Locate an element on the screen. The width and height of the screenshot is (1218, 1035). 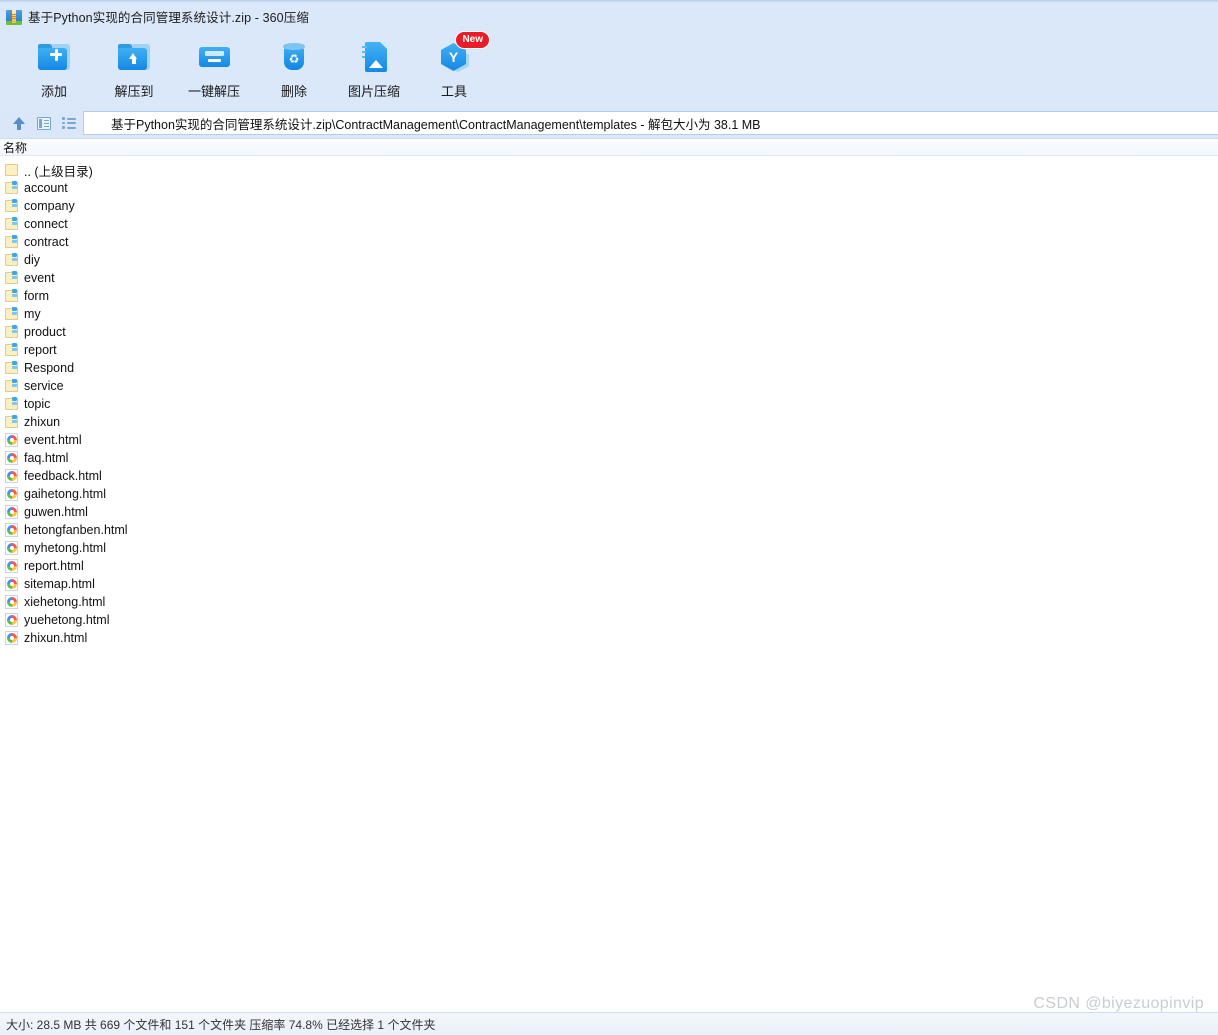
file-list-row: my is located at coordinates (609, 314).